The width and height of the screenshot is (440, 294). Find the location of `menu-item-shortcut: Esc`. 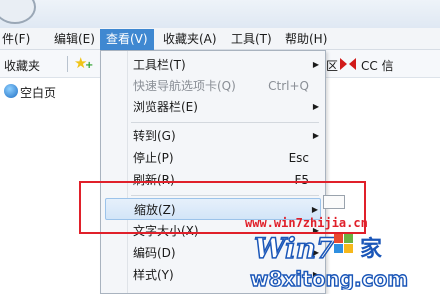

menu-item-shortcut: Esc is located at coordinates (298, 158).